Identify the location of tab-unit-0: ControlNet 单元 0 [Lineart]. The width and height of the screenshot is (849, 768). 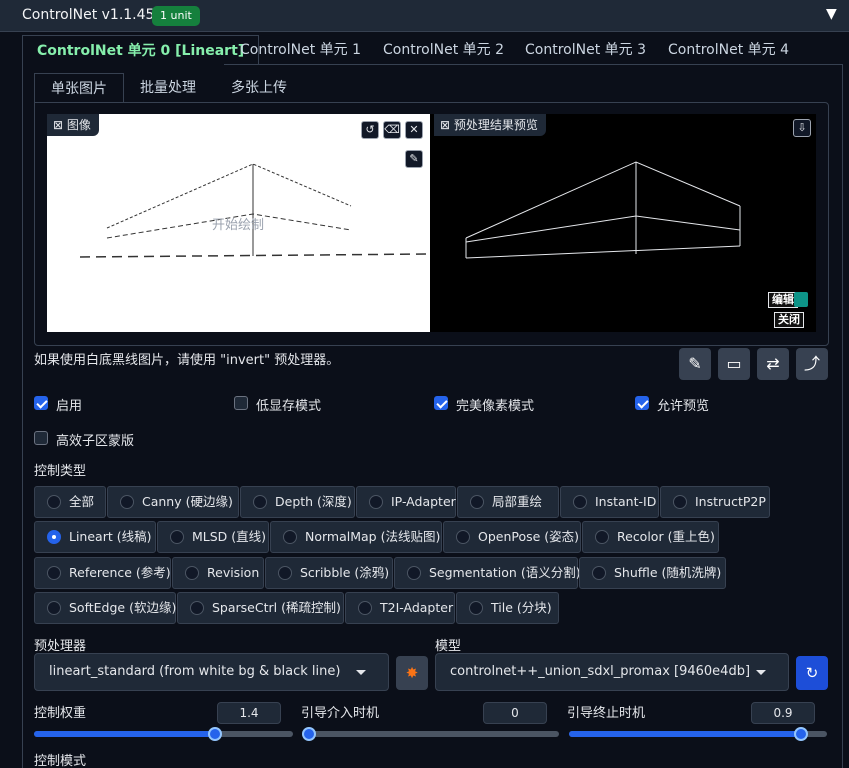
(141, 50).